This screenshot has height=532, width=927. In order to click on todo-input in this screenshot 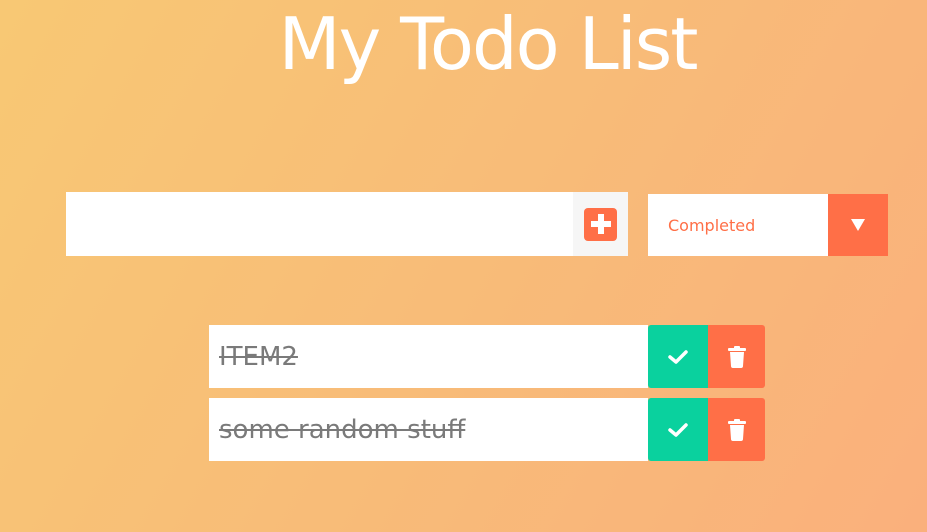, I will do `click(319, 224)`.